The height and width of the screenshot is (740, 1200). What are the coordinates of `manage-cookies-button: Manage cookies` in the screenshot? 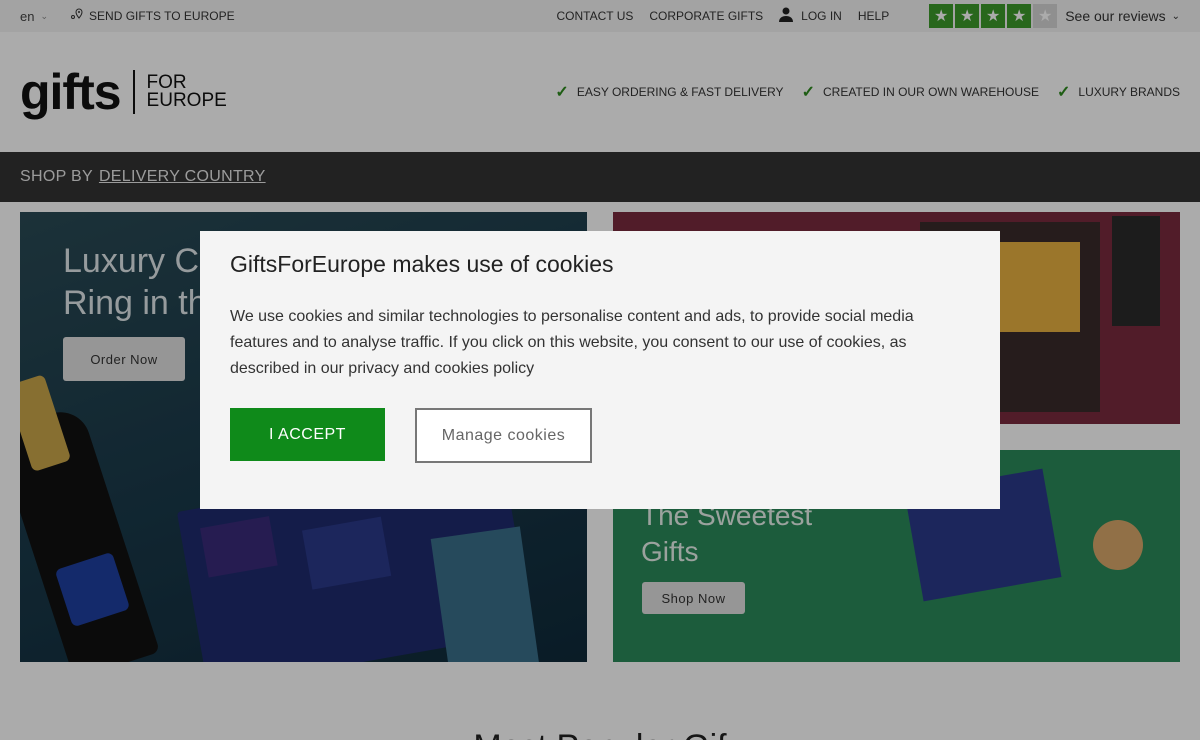 It's located at (503, 435).